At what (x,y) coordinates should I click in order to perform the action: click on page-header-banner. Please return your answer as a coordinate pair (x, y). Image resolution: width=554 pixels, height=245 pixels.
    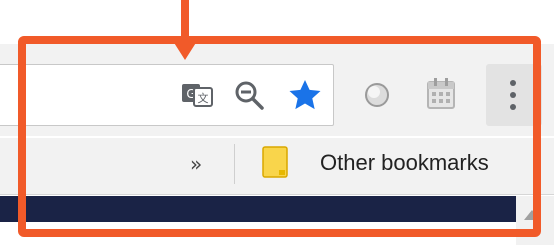
    Looking at the image, I should click on (258, 209).